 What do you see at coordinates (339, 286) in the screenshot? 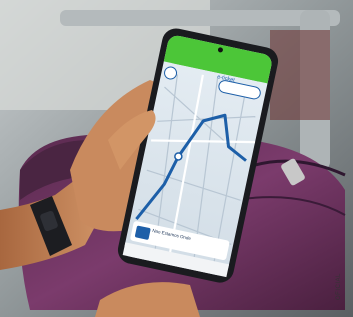
I see `watermark: OFICIAL` at bounding box center [339, 286].